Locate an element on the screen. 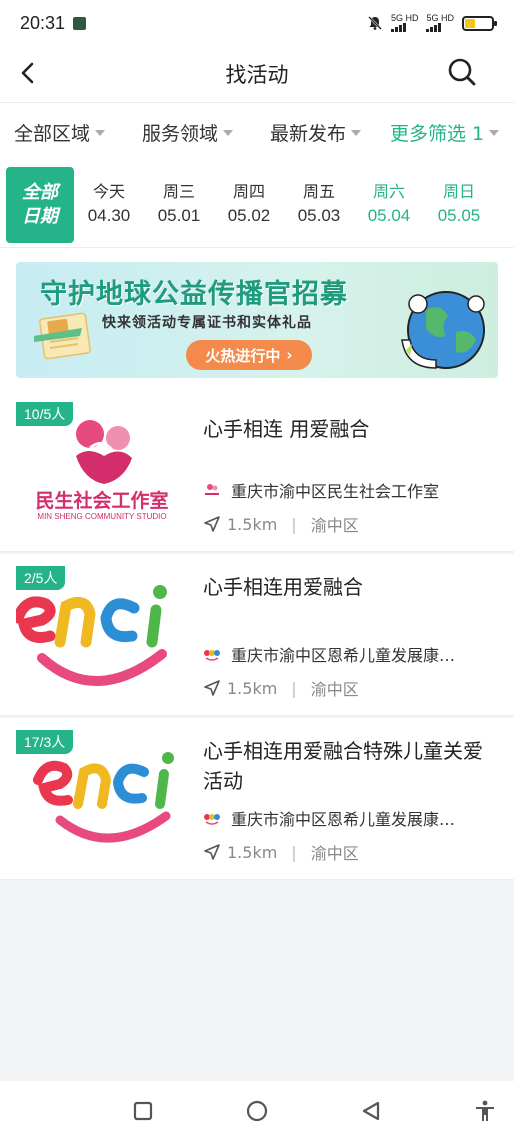  circle-home-icon is located at coordinates (257, 1111).